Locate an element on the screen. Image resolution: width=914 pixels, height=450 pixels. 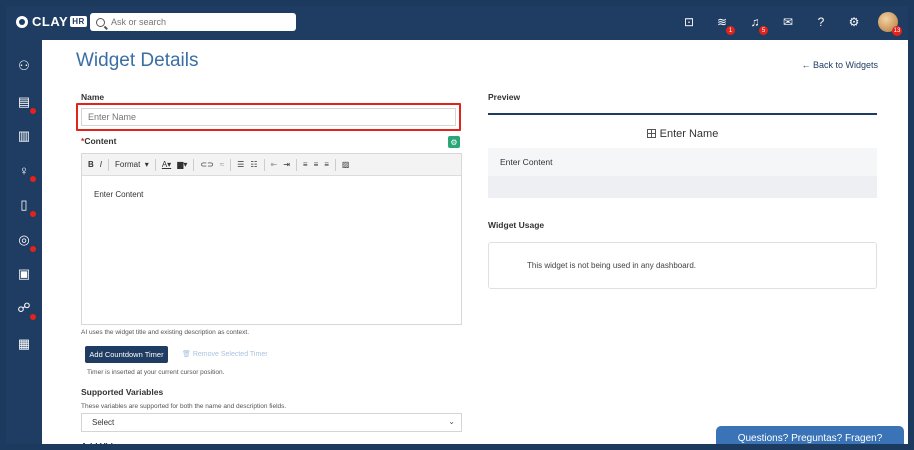
mail-icon: ✉ is located at coordinates (788, 22).